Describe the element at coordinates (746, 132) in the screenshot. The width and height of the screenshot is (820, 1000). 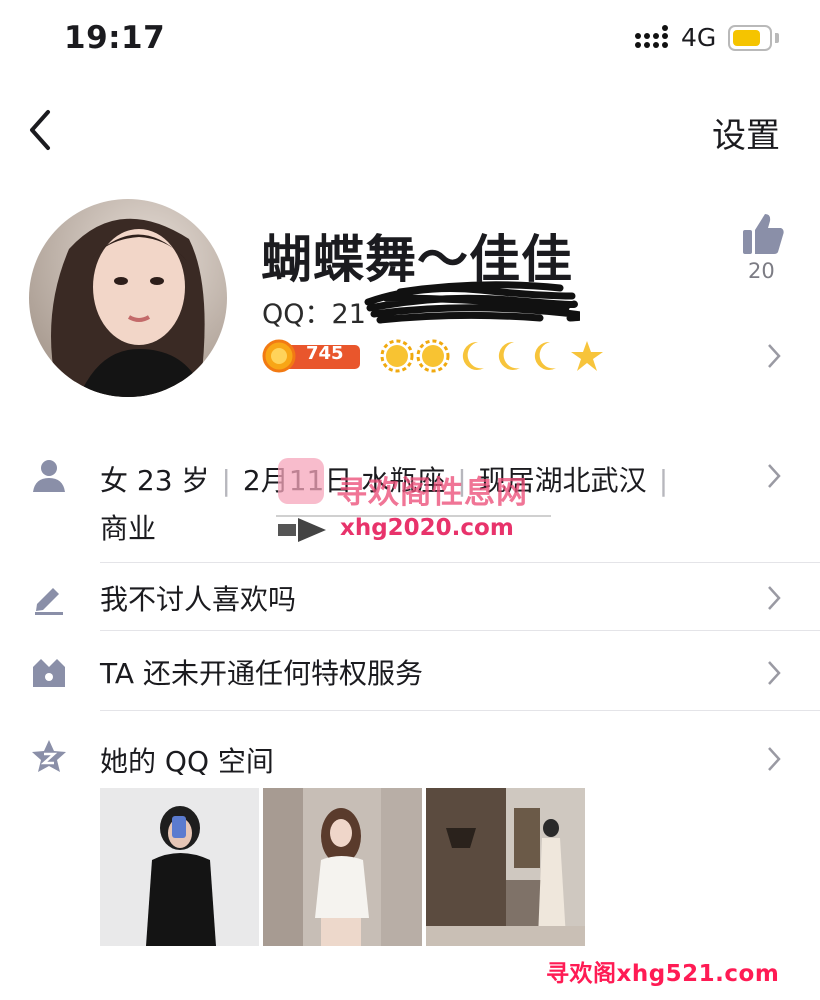
I see `settings-button: 设置` at that location.